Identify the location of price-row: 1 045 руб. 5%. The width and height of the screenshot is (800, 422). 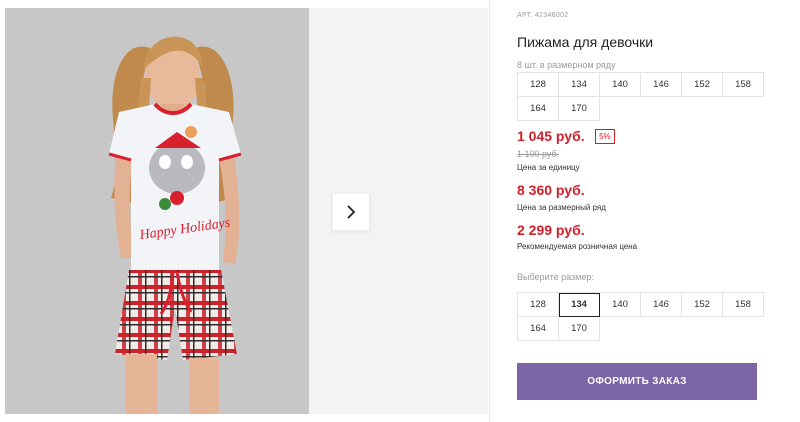
(566, 137).